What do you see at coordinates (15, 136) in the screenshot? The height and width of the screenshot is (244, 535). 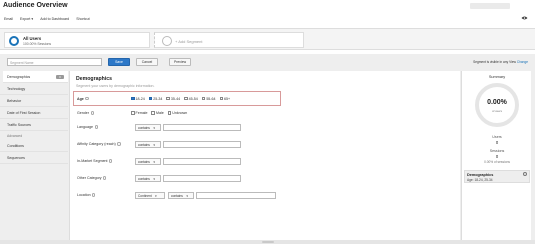 I see `advanced-heading: Advanced` at bounding box center [15, 136].